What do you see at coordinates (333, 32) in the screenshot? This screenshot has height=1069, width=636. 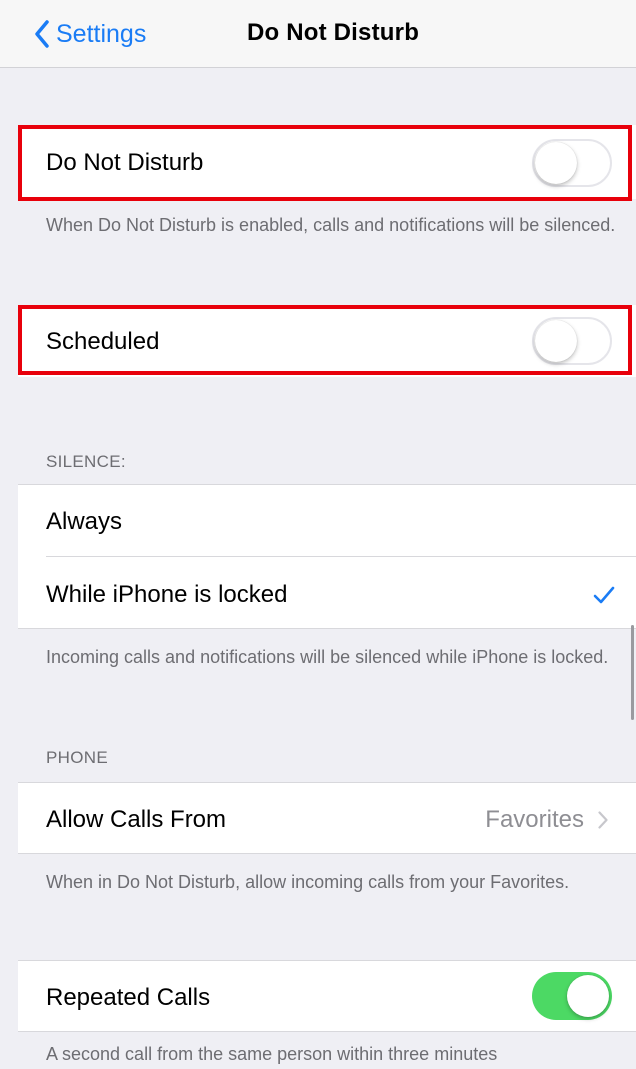 I see `page-title: Do Not Disturb` at bounding box center [333, 32].